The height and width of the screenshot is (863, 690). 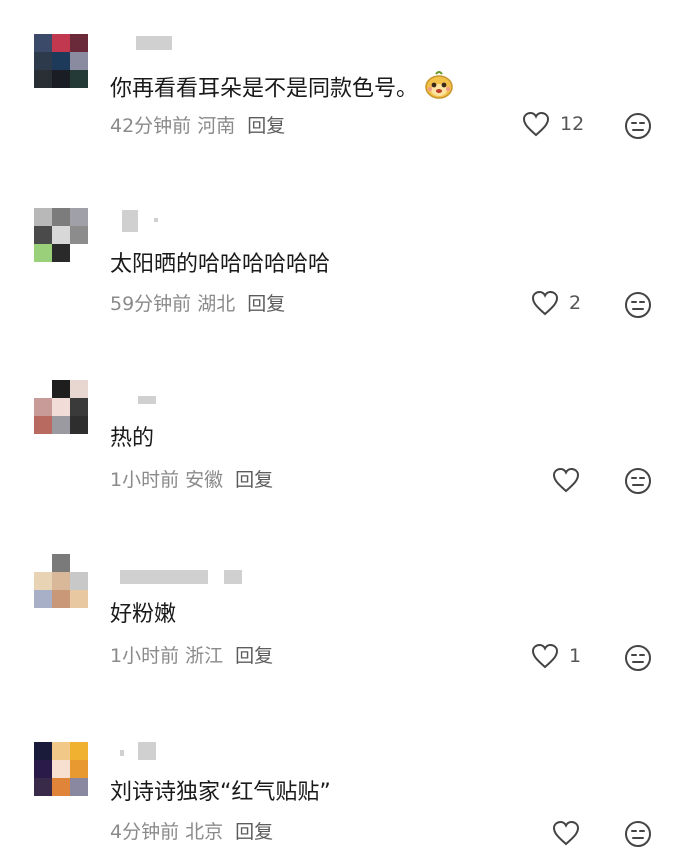 I want to click on comment-location: 湖北, so click(x=216, y=304).